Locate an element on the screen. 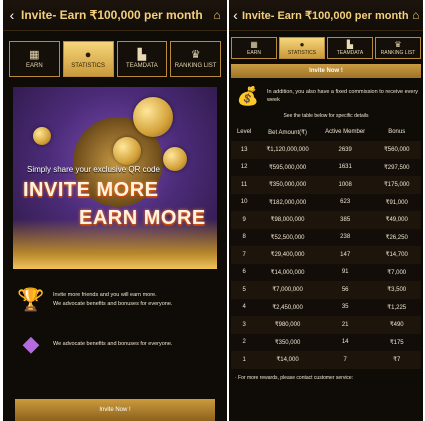 The image size is (425, 421). table-cell: 238 is located at coordinates (345, 237).